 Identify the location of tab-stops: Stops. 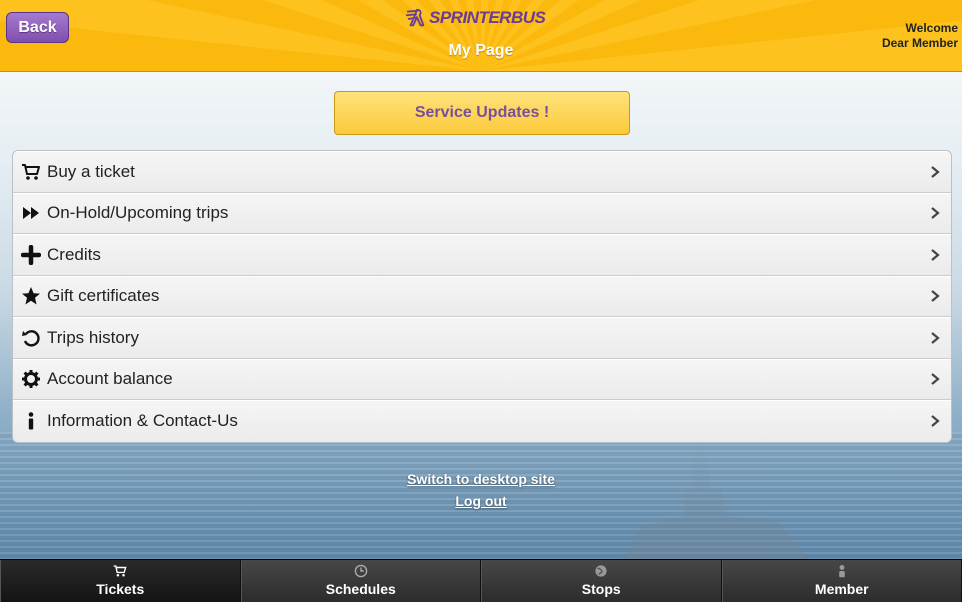
(601, 581).